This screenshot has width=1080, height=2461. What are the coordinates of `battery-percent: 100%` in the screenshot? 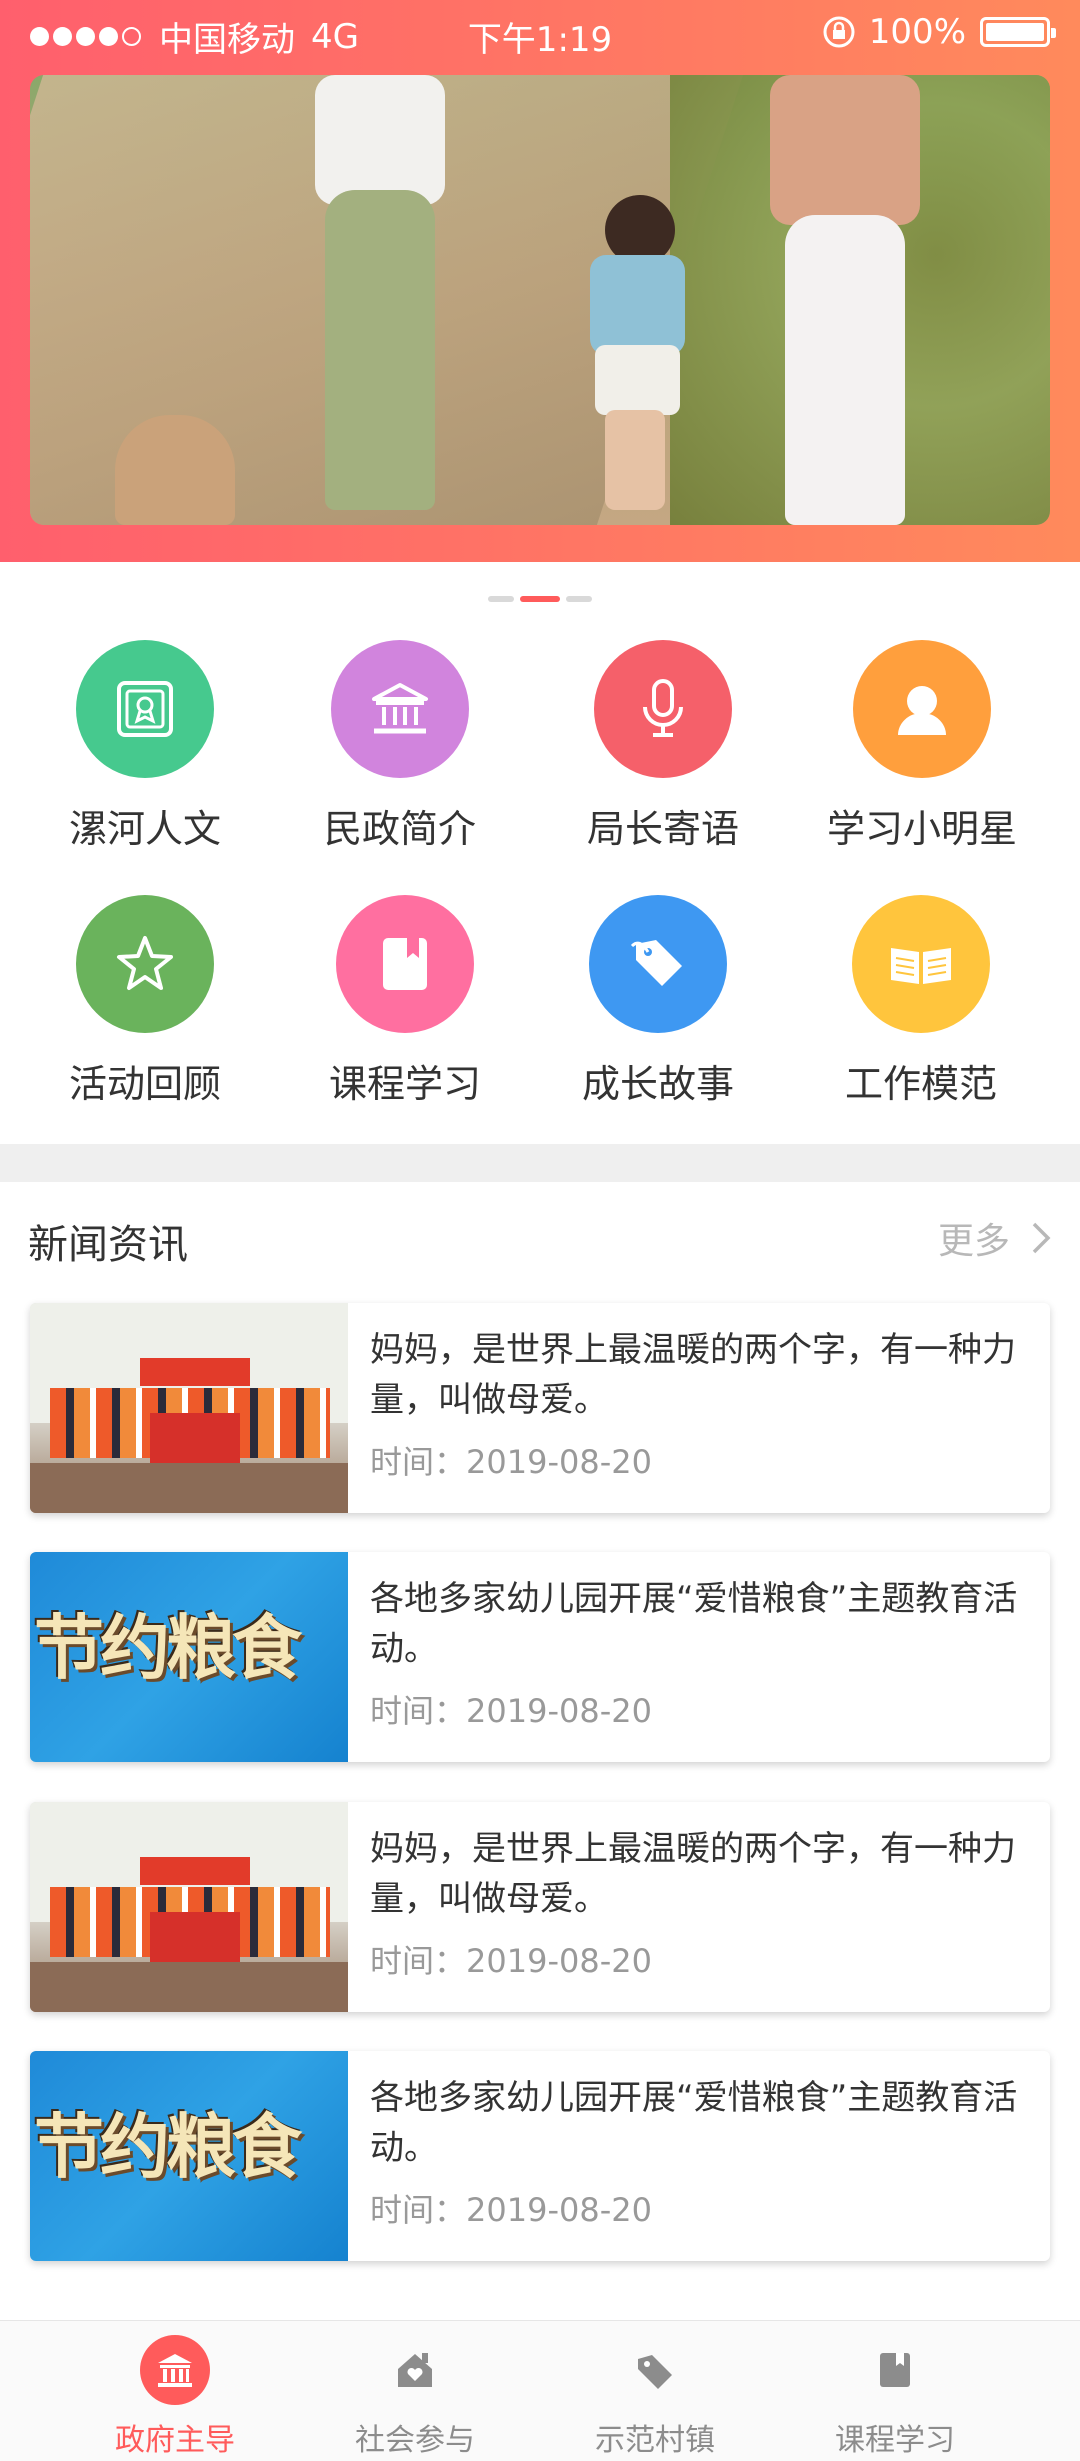 It's located at (917, 32).